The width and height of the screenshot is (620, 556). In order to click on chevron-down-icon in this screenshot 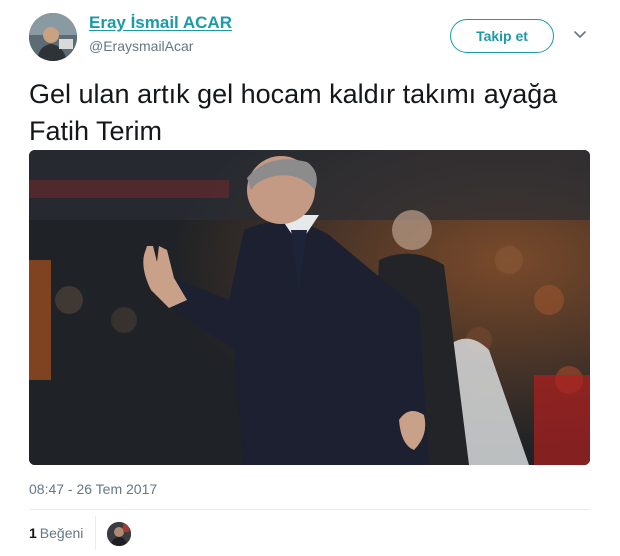, I will do `click(580, 35)`.